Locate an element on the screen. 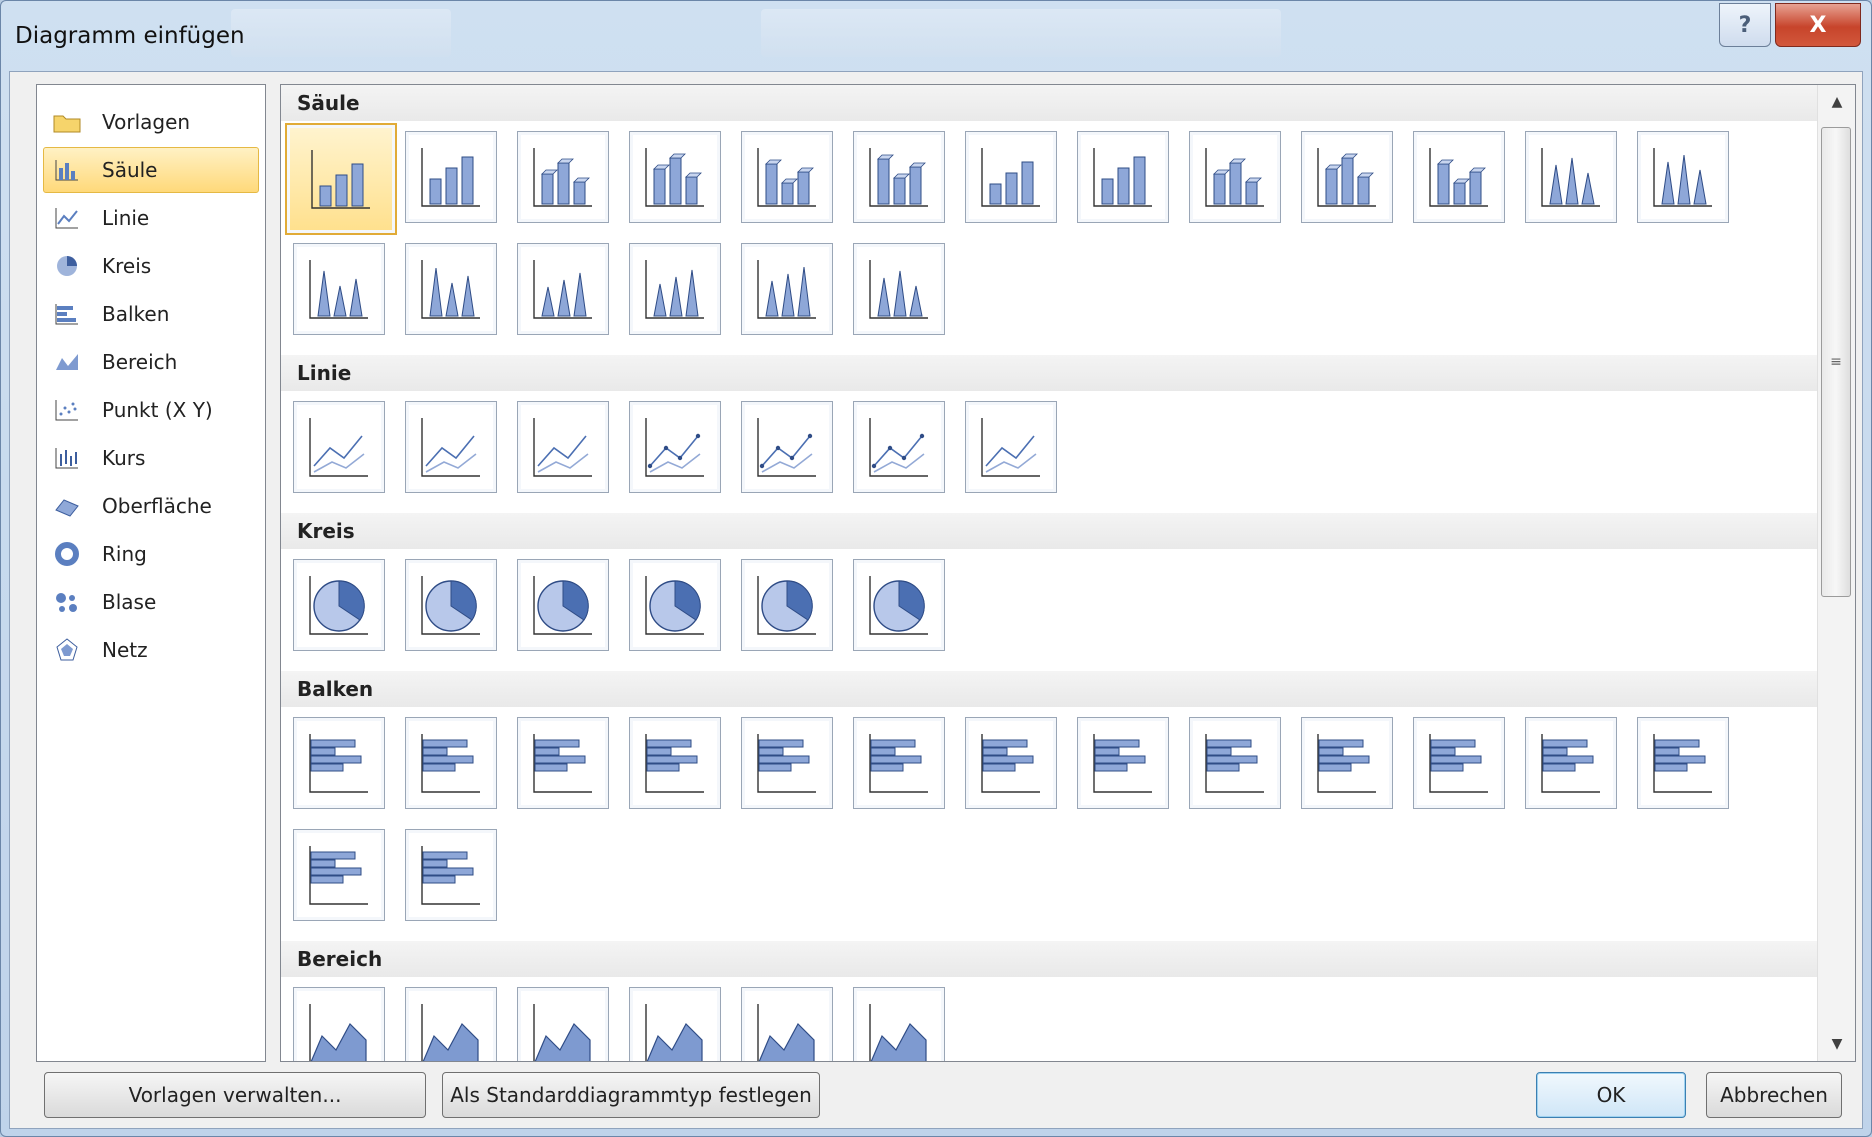  set-default-chart-button: Als Standarddiagrammtyp festlegen is located at coordinates (631, 1095).